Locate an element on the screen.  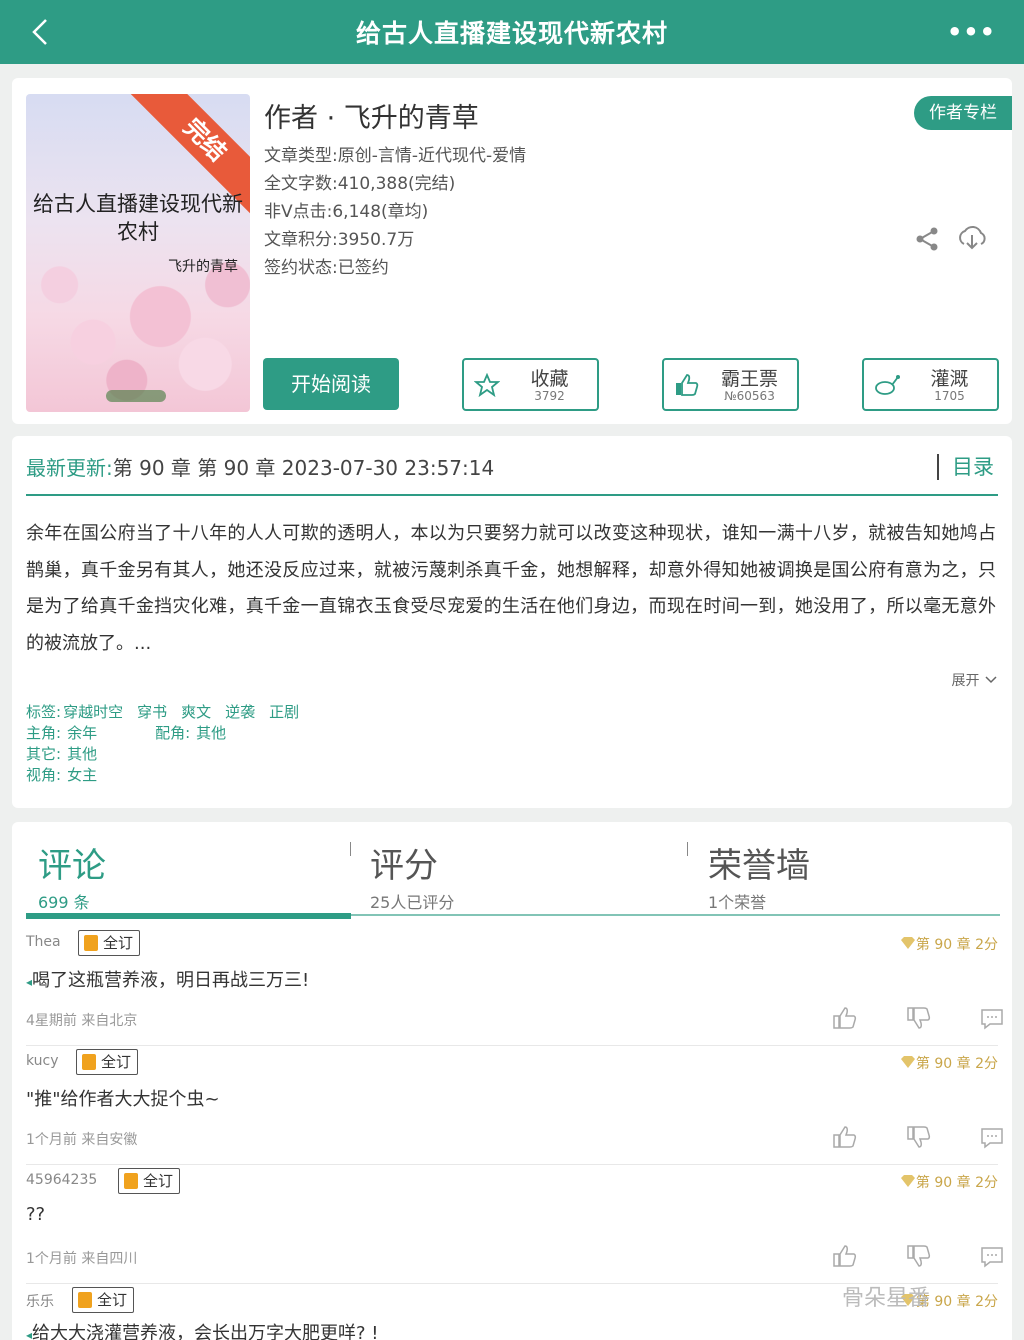
irrigate-label: 灌溉 is located at coordinates (949, 379).